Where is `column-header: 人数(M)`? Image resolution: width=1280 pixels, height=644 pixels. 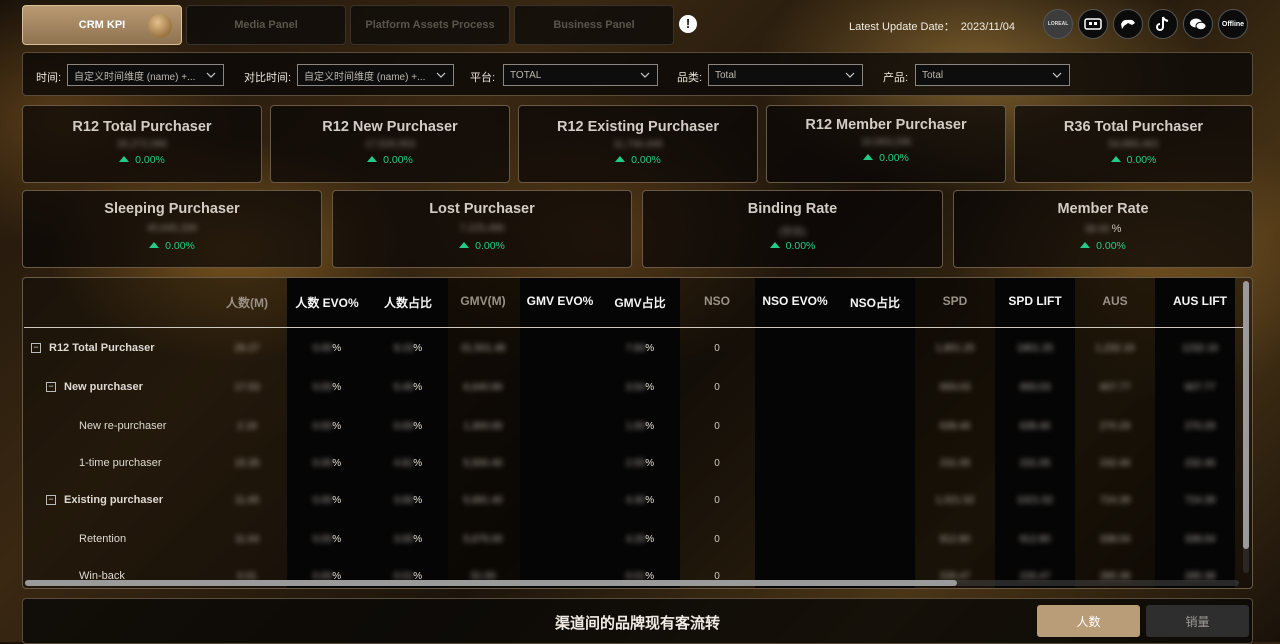
column-header: 人数(M) is located at coordinates (247, 302).